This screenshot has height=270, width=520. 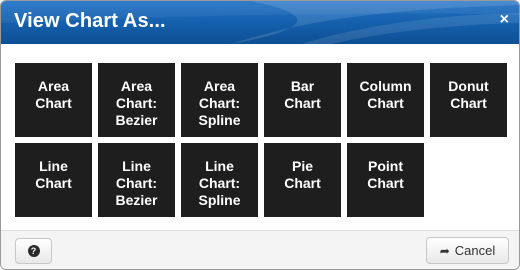 What do you see at coordinates (385, 166) in the screenshot?
I see `tile-label-line: Point` at bounding box center [385, 166].